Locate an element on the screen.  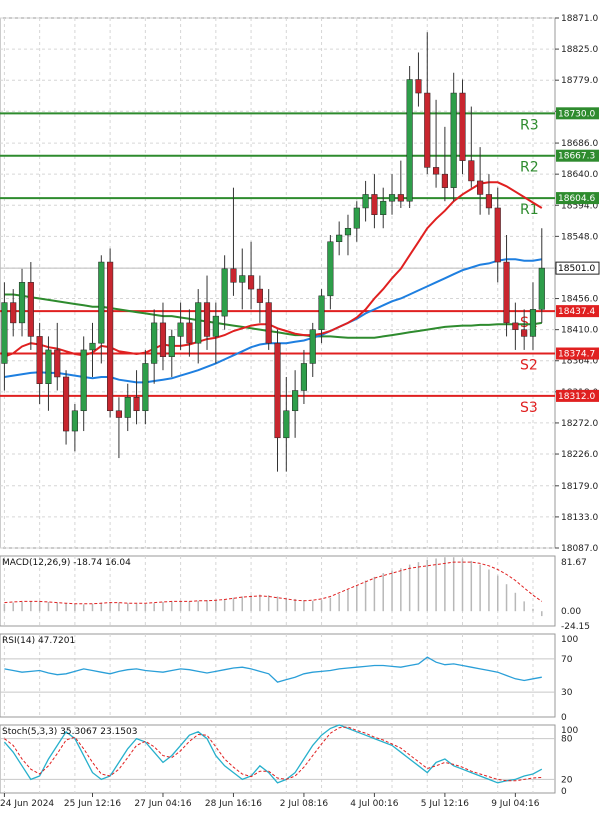
macd-tick-label: 81.67 is located at coordinates (574, 563).